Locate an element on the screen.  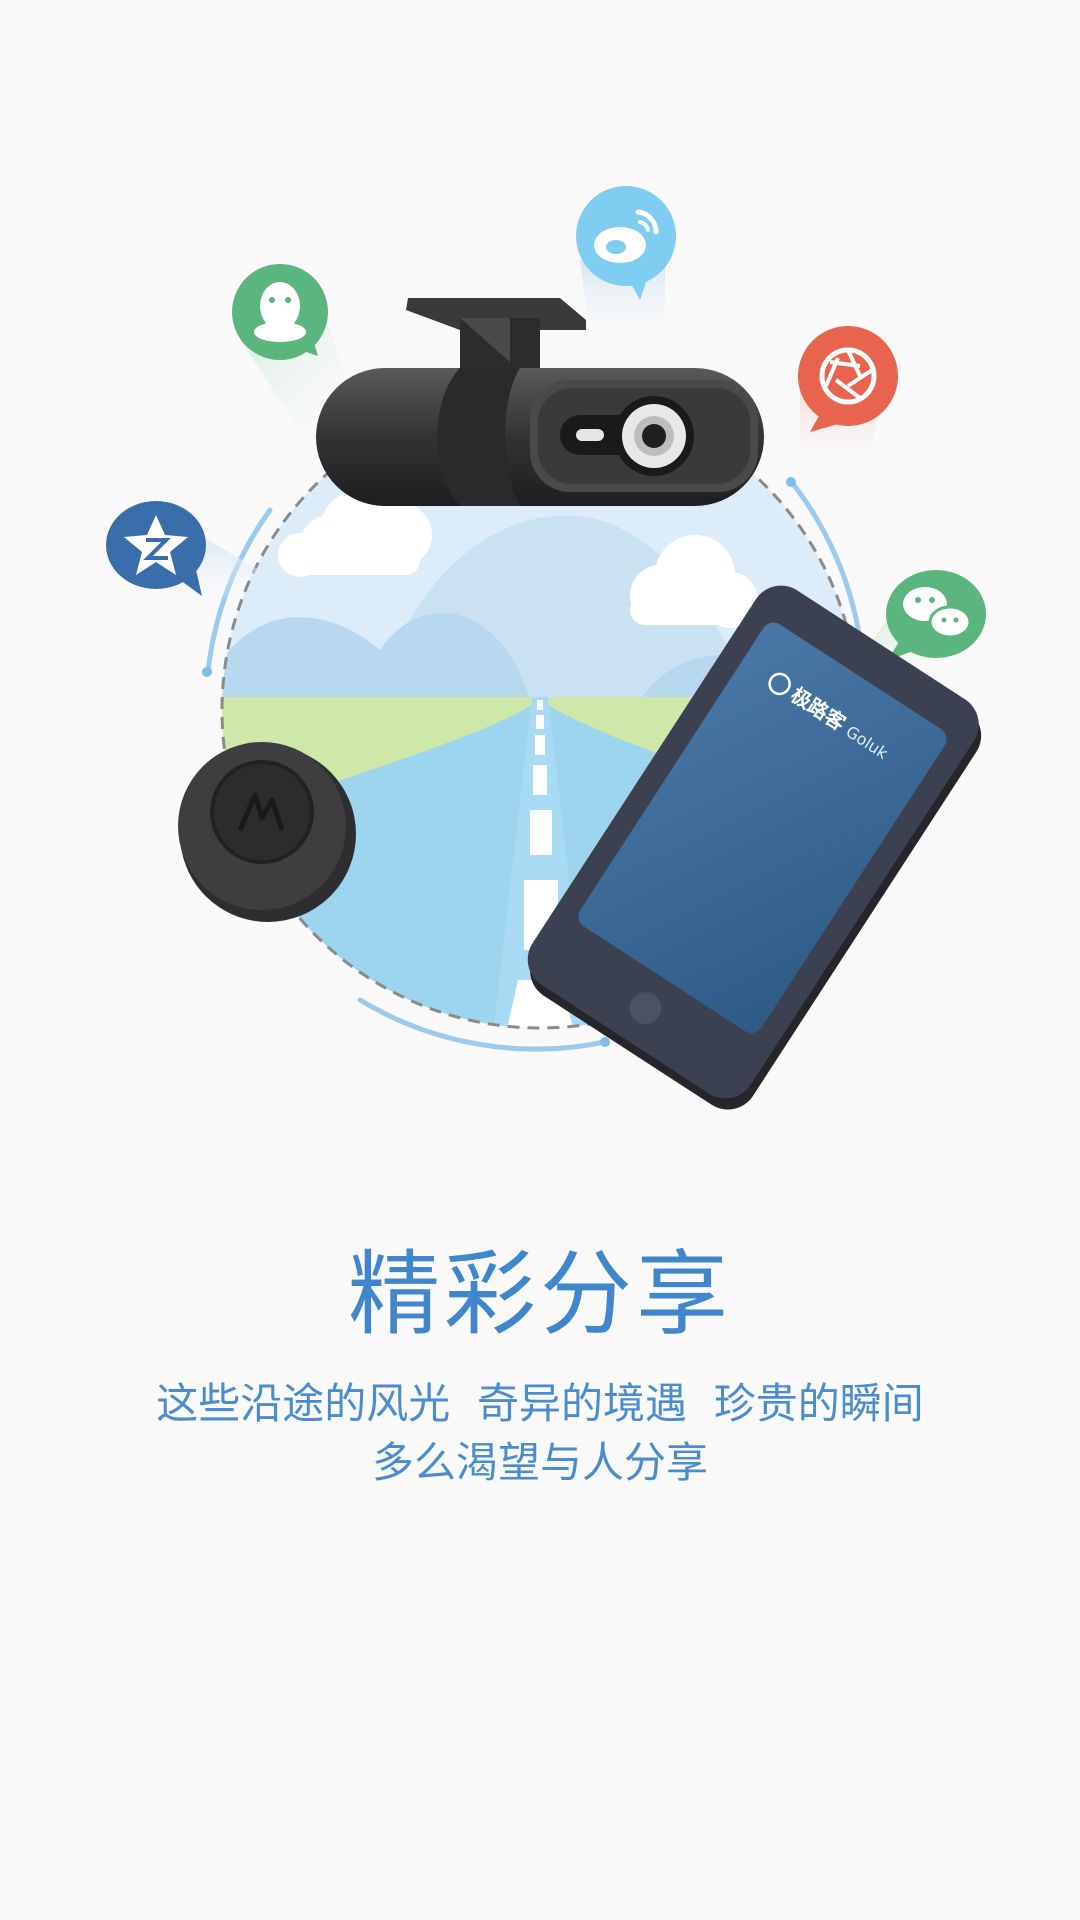
page-title: 精彩分享 is located at coordinates (539, 1294).